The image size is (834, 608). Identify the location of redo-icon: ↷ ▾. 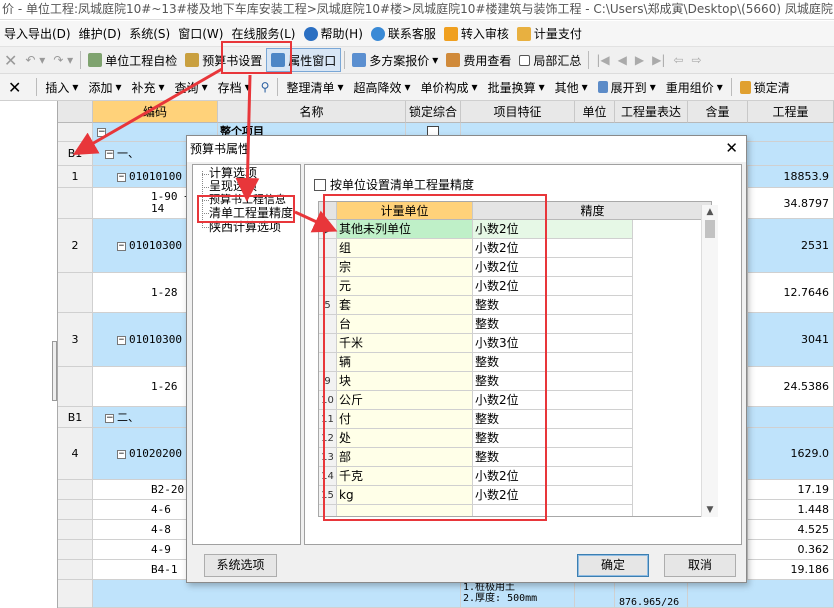
(63, 60).